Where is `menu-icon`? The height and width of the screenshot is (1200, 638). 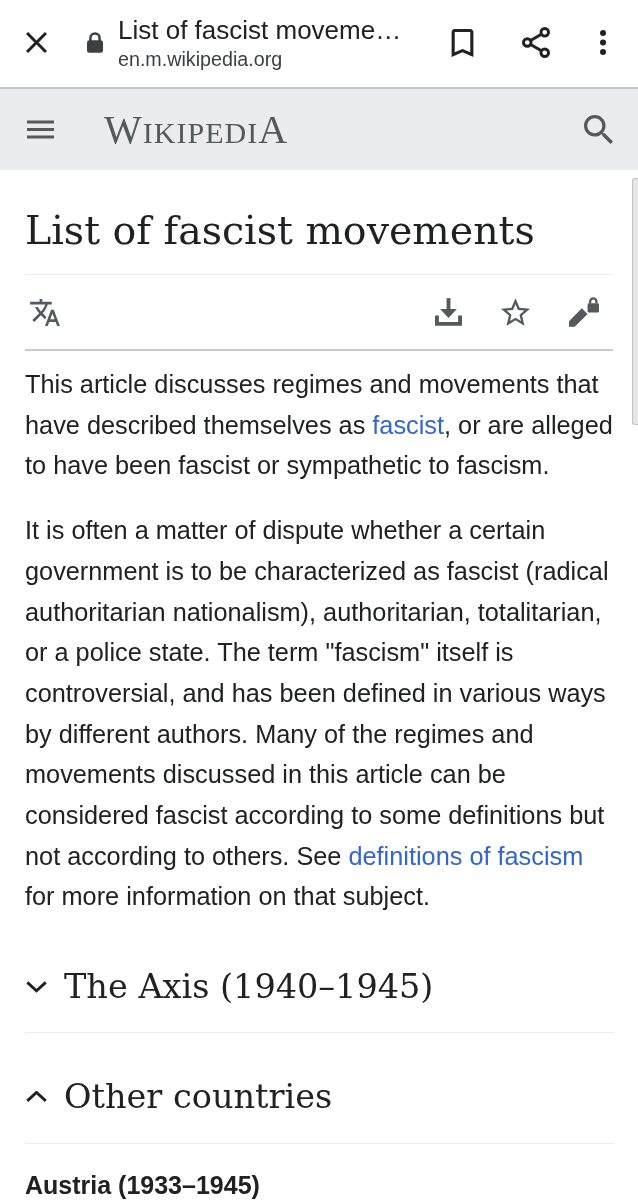
menu-icon is located at coordinates (40, 129).